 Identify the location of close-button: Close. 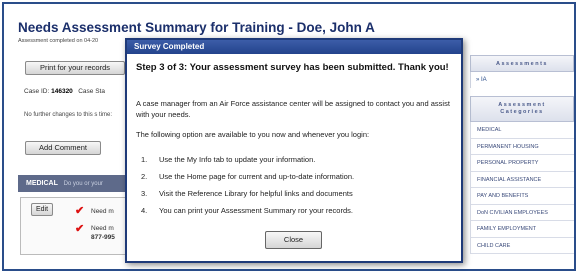
(293, 240).